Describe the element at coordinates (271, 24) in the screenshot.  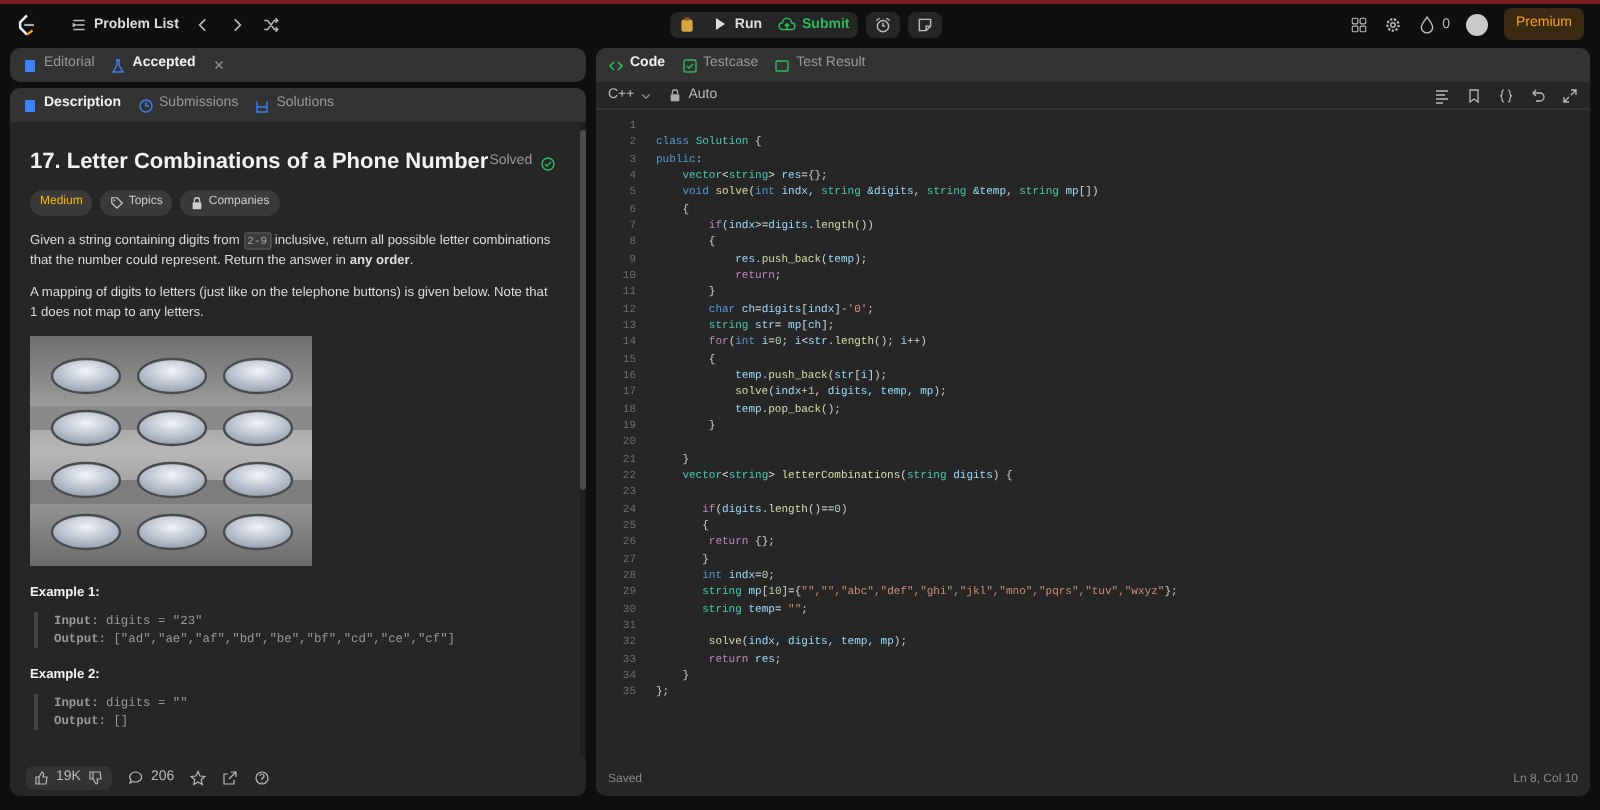
I see `shuffle-icon` at that location.